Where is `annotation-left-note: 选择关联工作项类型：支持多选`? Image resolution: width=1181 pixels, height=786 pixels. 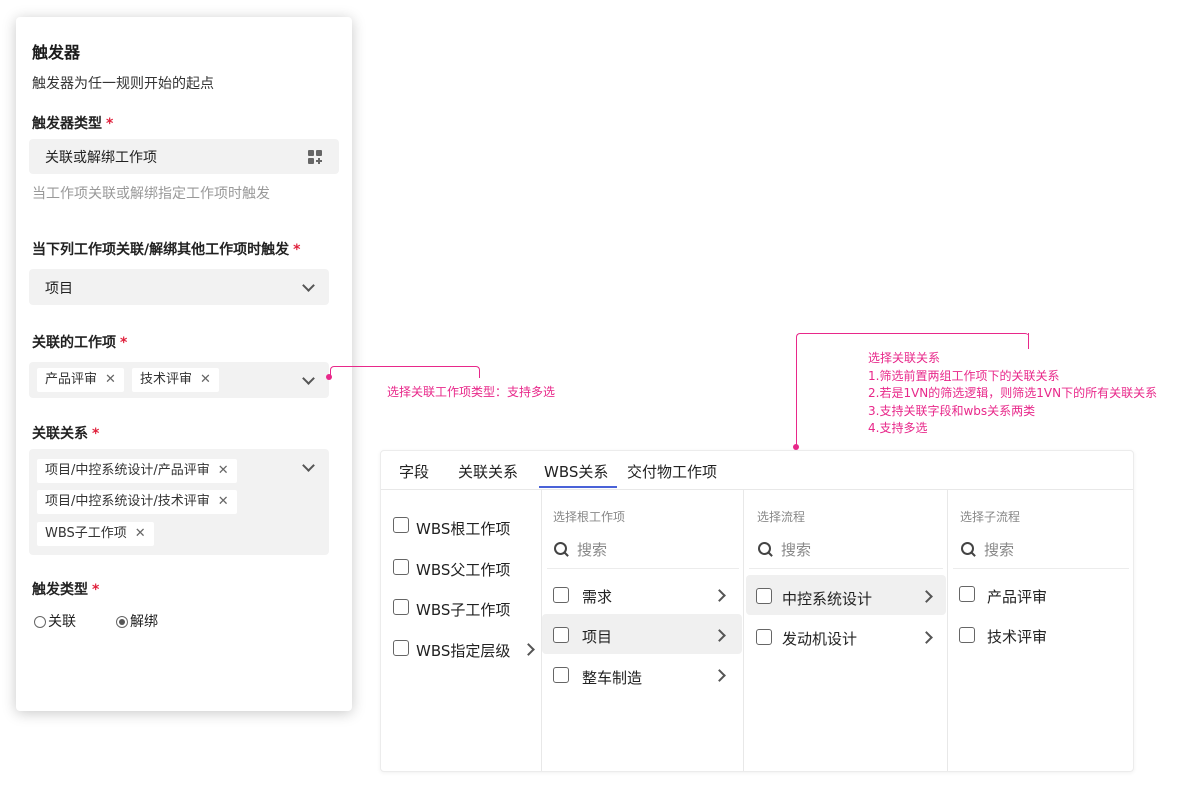
annotation-left-note: 选择关联工作项类型：支持多选 is located at coordinates (471, 392).